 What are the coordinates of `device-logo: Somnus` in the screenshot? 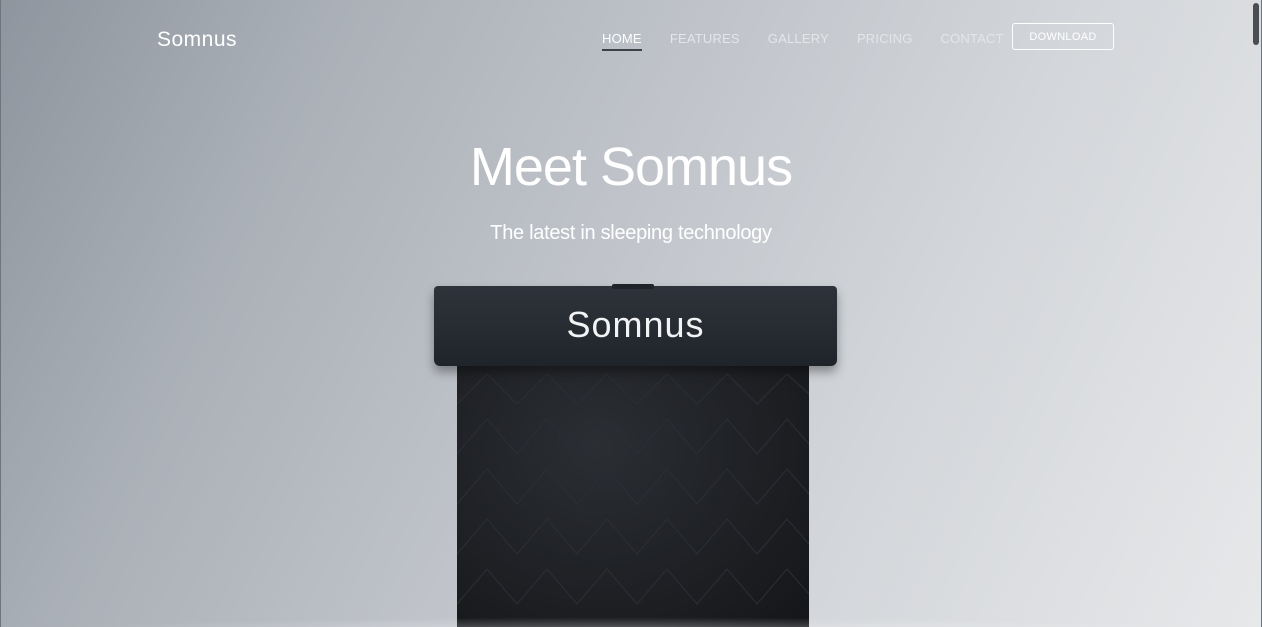 It's located at (635, 324).